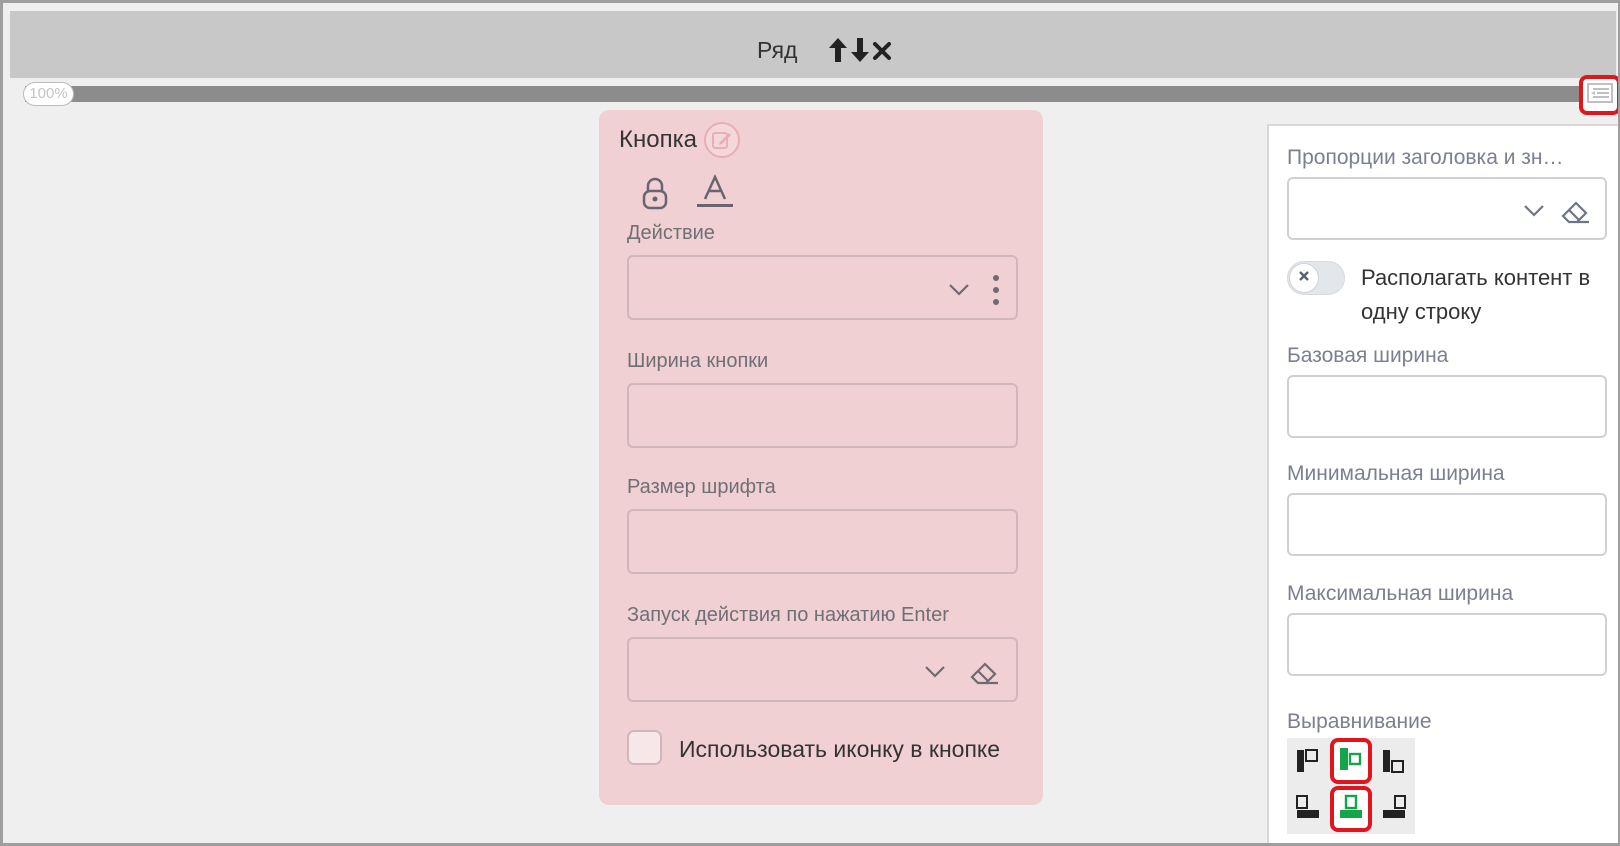 This screenshot has width=1620, height=846. What do you see at coordinates (671, 233) in the screenshot?
I see `action-label: Действие` at bounding box center [671, 233].